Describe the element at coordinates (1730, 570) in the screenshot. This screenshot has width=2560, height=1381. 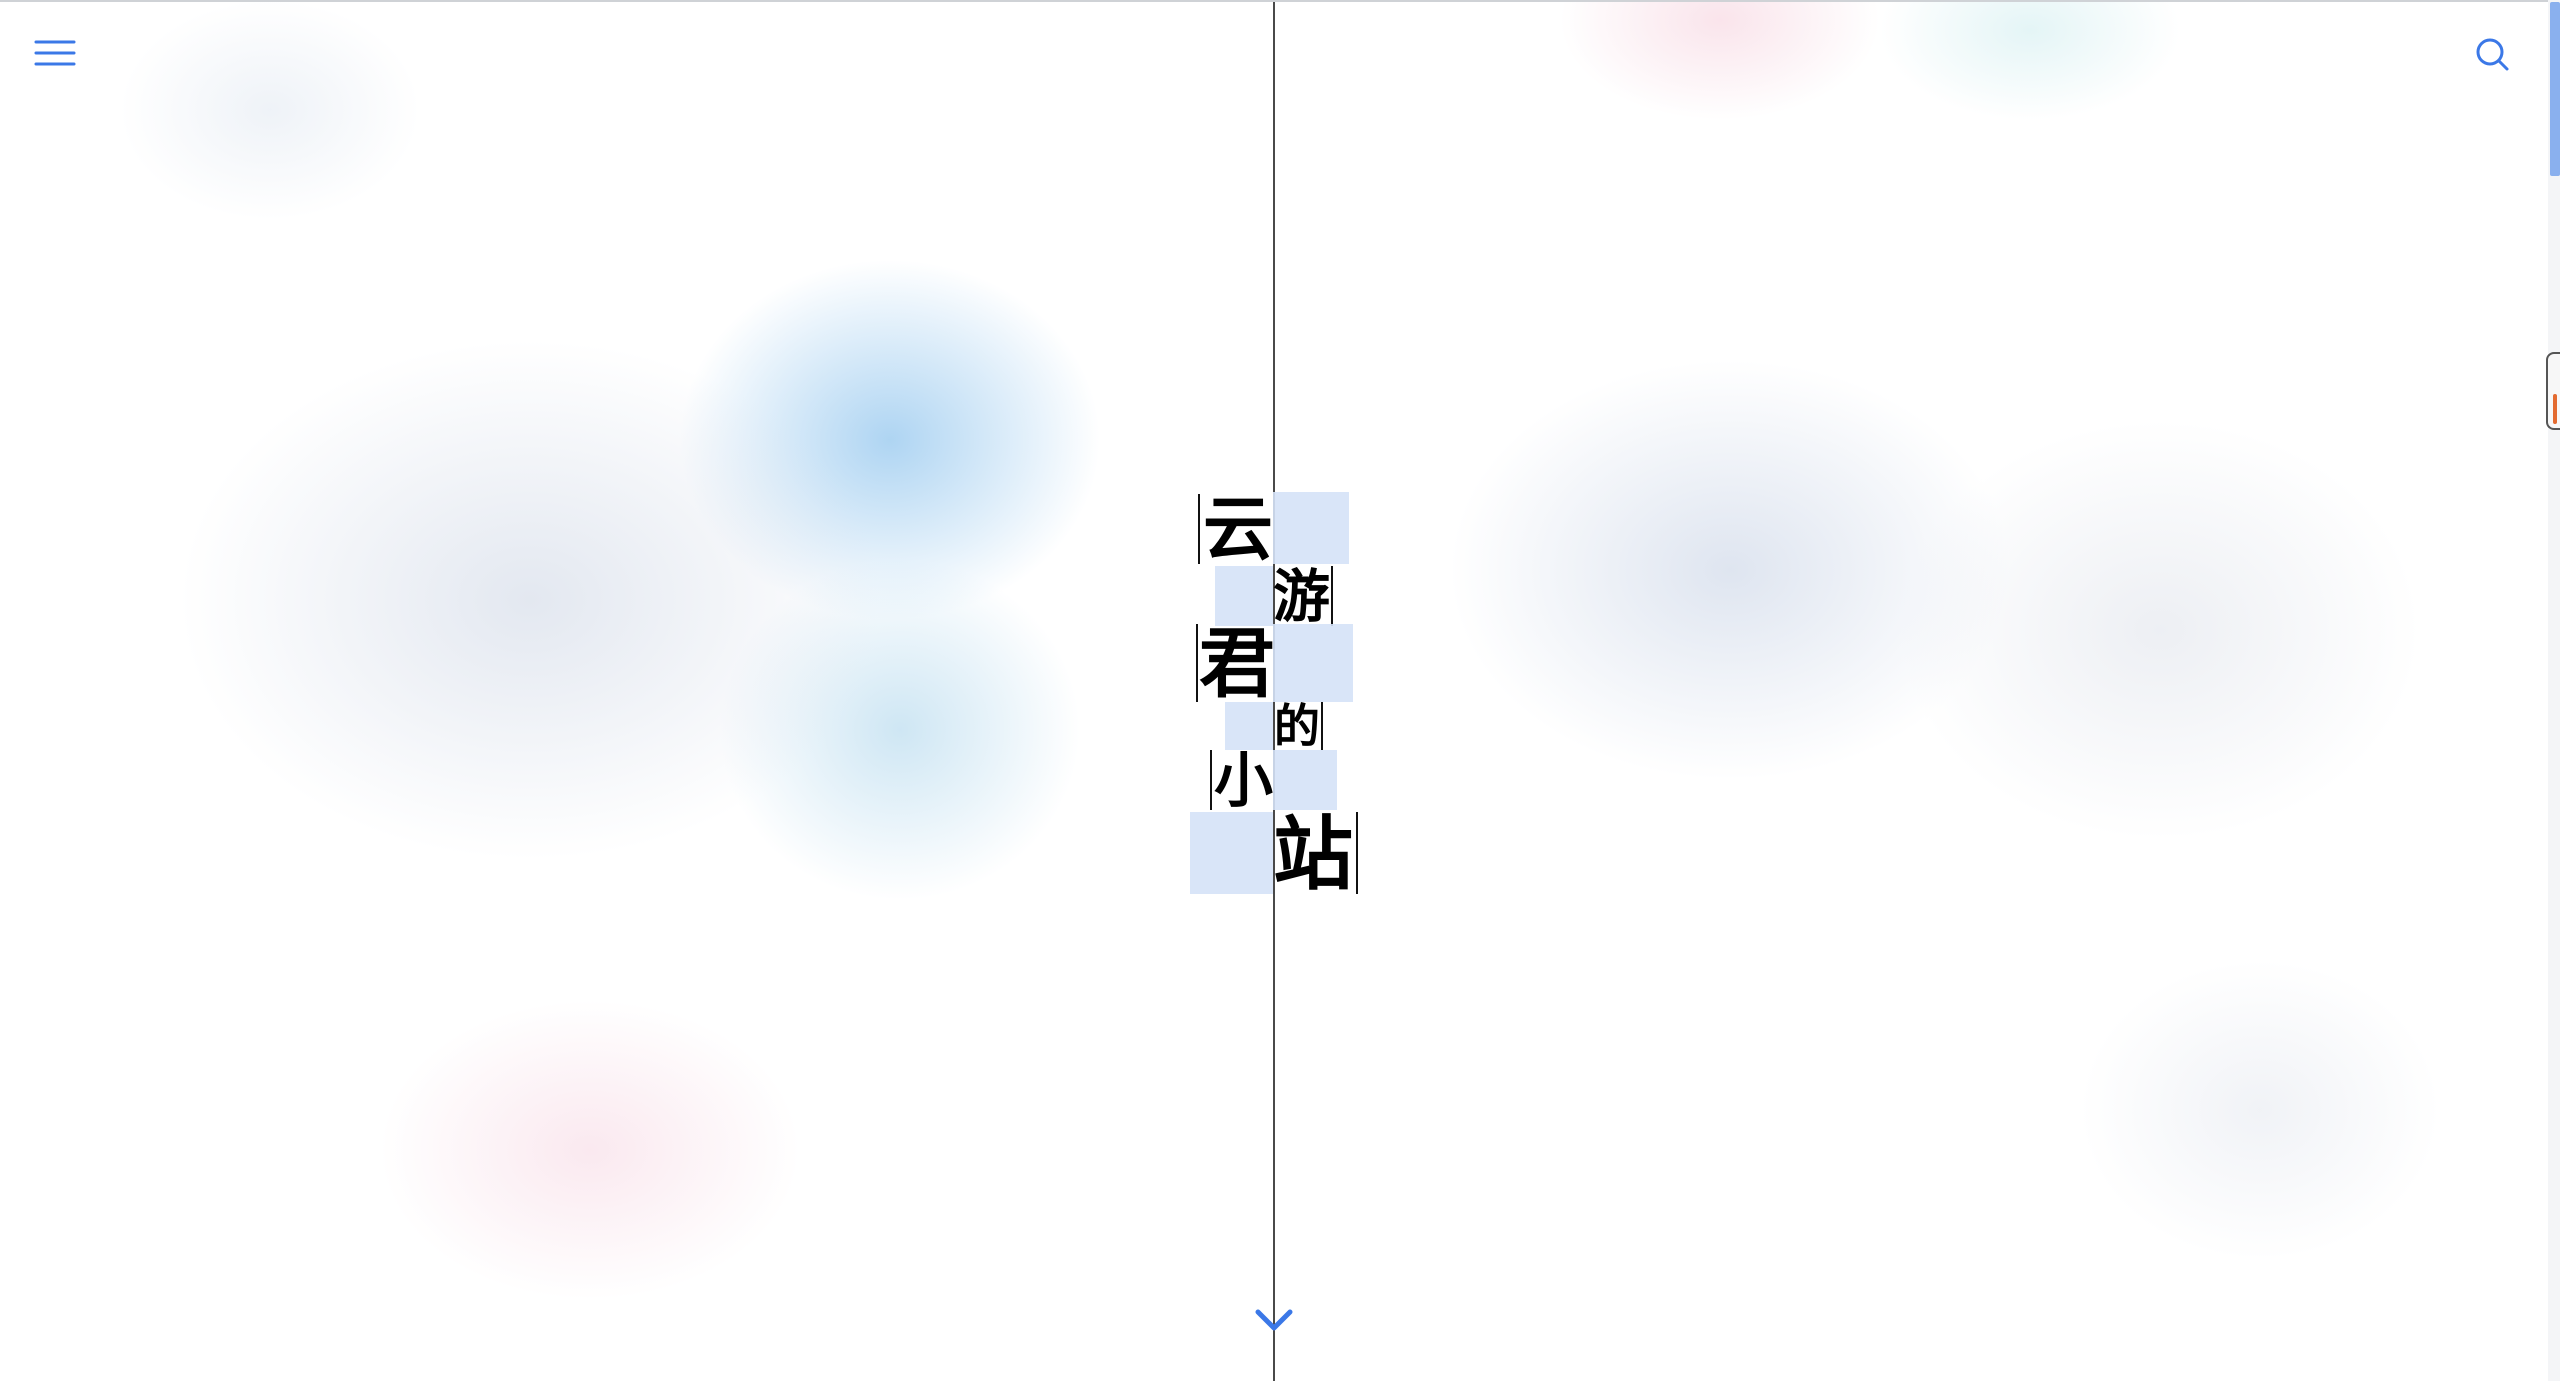
I see `bg-blob-gray-right` at that location.